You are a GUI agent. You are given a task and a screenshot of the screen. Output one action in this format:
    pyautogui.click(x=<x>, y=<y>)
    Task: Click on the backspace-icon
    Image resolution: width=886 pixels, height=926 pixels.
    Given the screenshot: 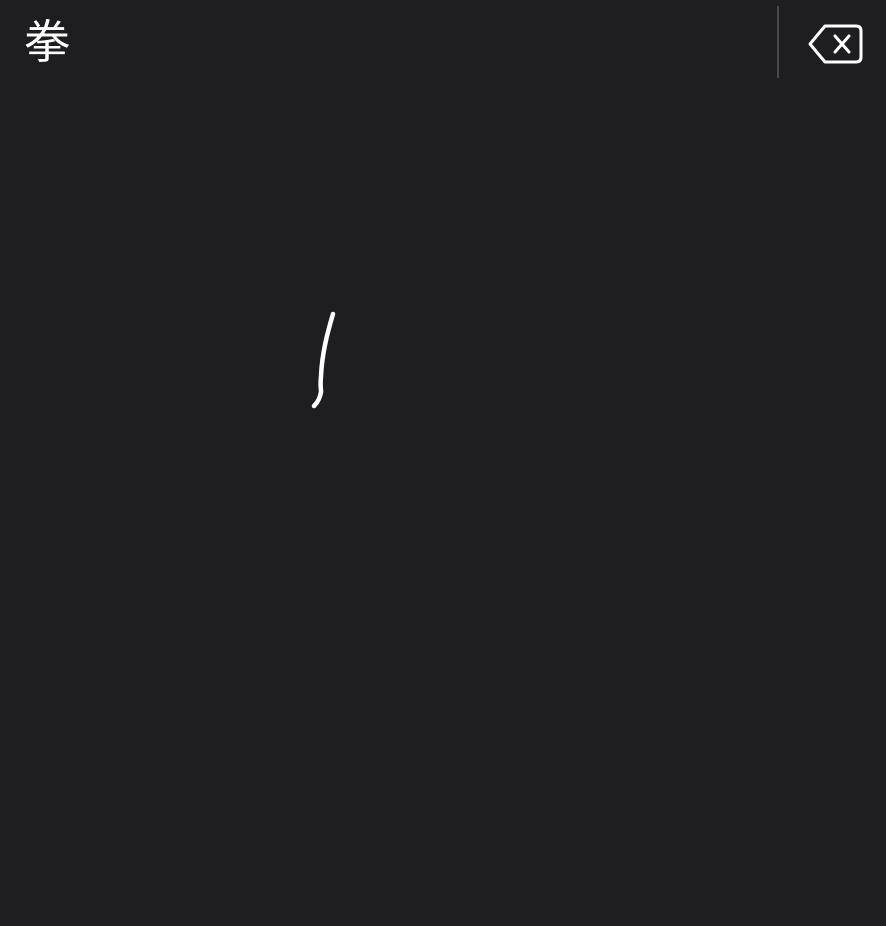 What is the action you would take?
    pyautogui.click(x=836, y=44)
    